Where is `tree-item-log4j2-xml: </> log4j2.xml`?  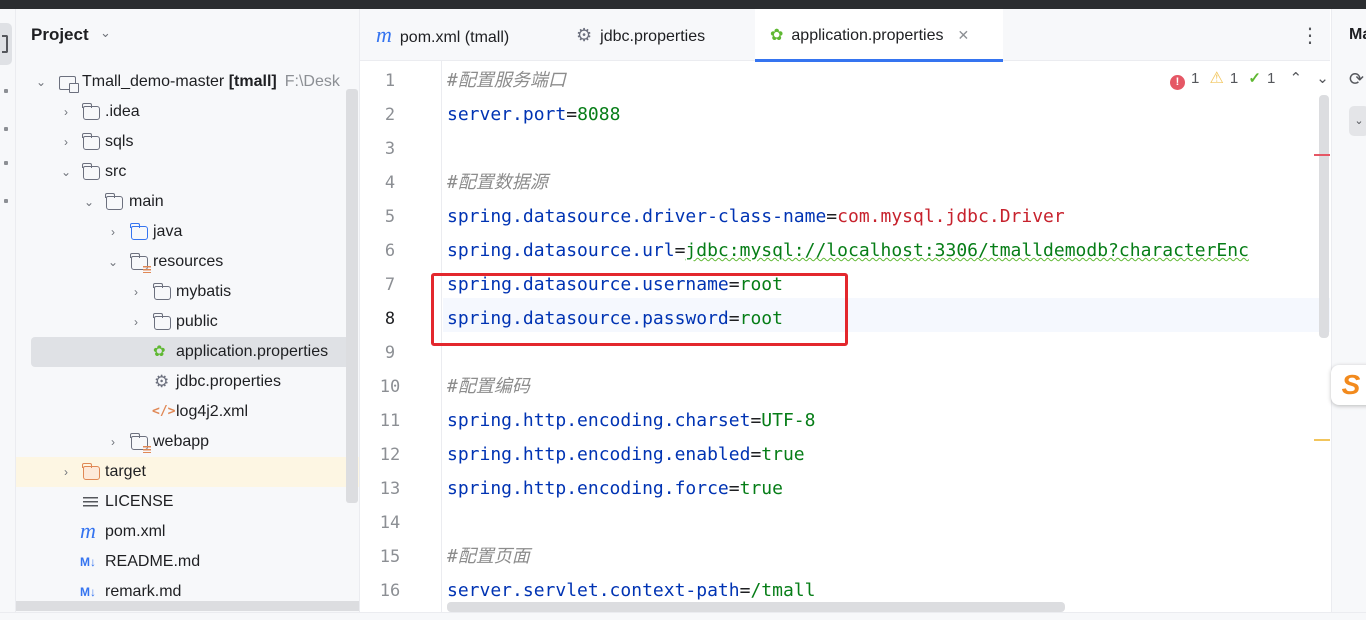 tree-item-log4j2-xml: </> log4j2.xml is located at coordinates (187, 412).